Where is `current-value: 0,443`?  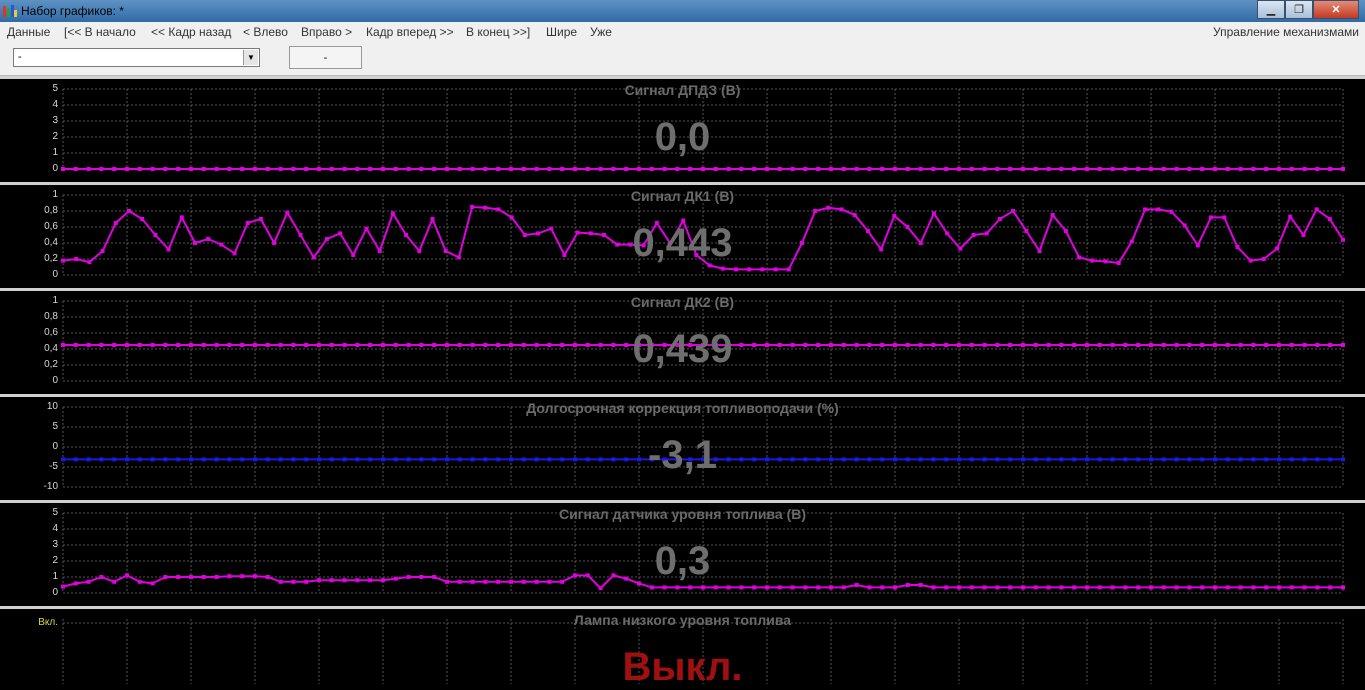
current-value: 0,443 is located at coordinates (682, 243).